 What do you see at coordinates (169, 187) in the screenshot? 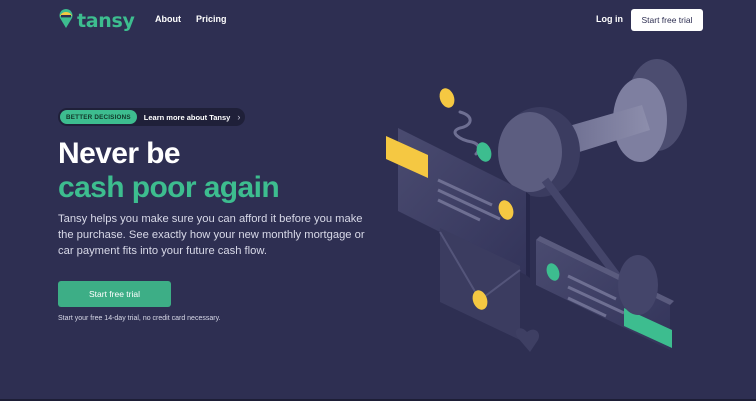
I see `hero-title-line2: cash poor again` at bounding box center [169, 187].